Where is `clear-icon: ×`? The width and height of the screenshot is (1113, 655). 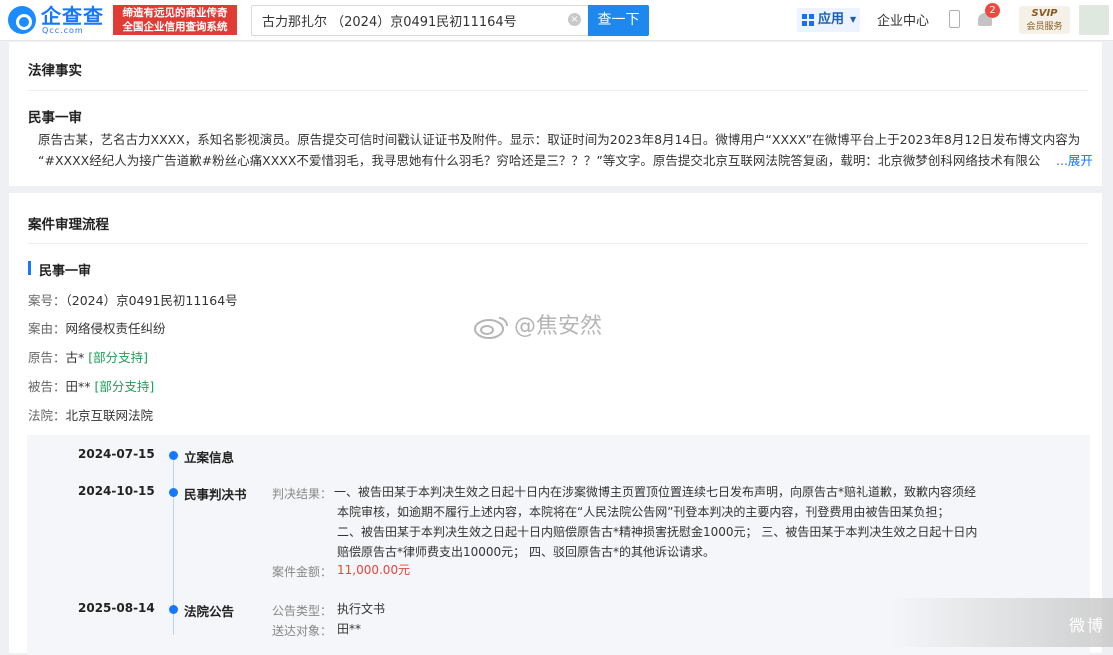 clear-icon: × is located at coordinates (574, 19).